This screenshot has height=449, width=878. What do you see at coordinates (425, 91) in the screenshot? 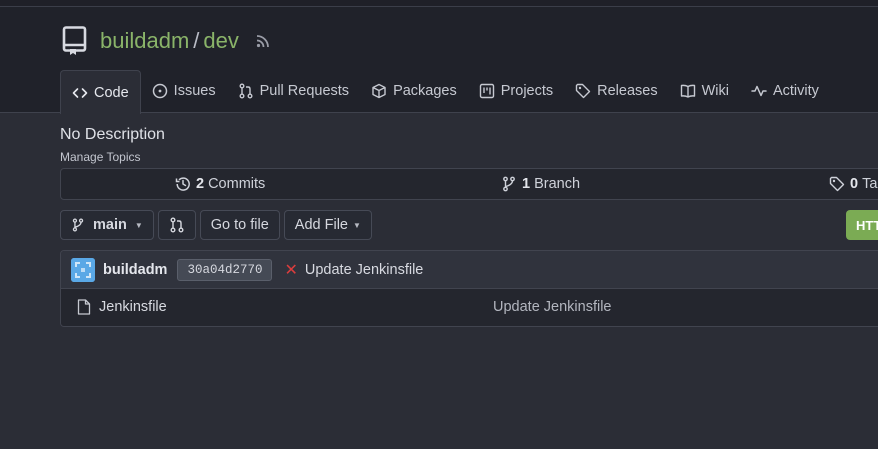
I see `tab-packages-label: Packages` at bounding box center [425, 91].